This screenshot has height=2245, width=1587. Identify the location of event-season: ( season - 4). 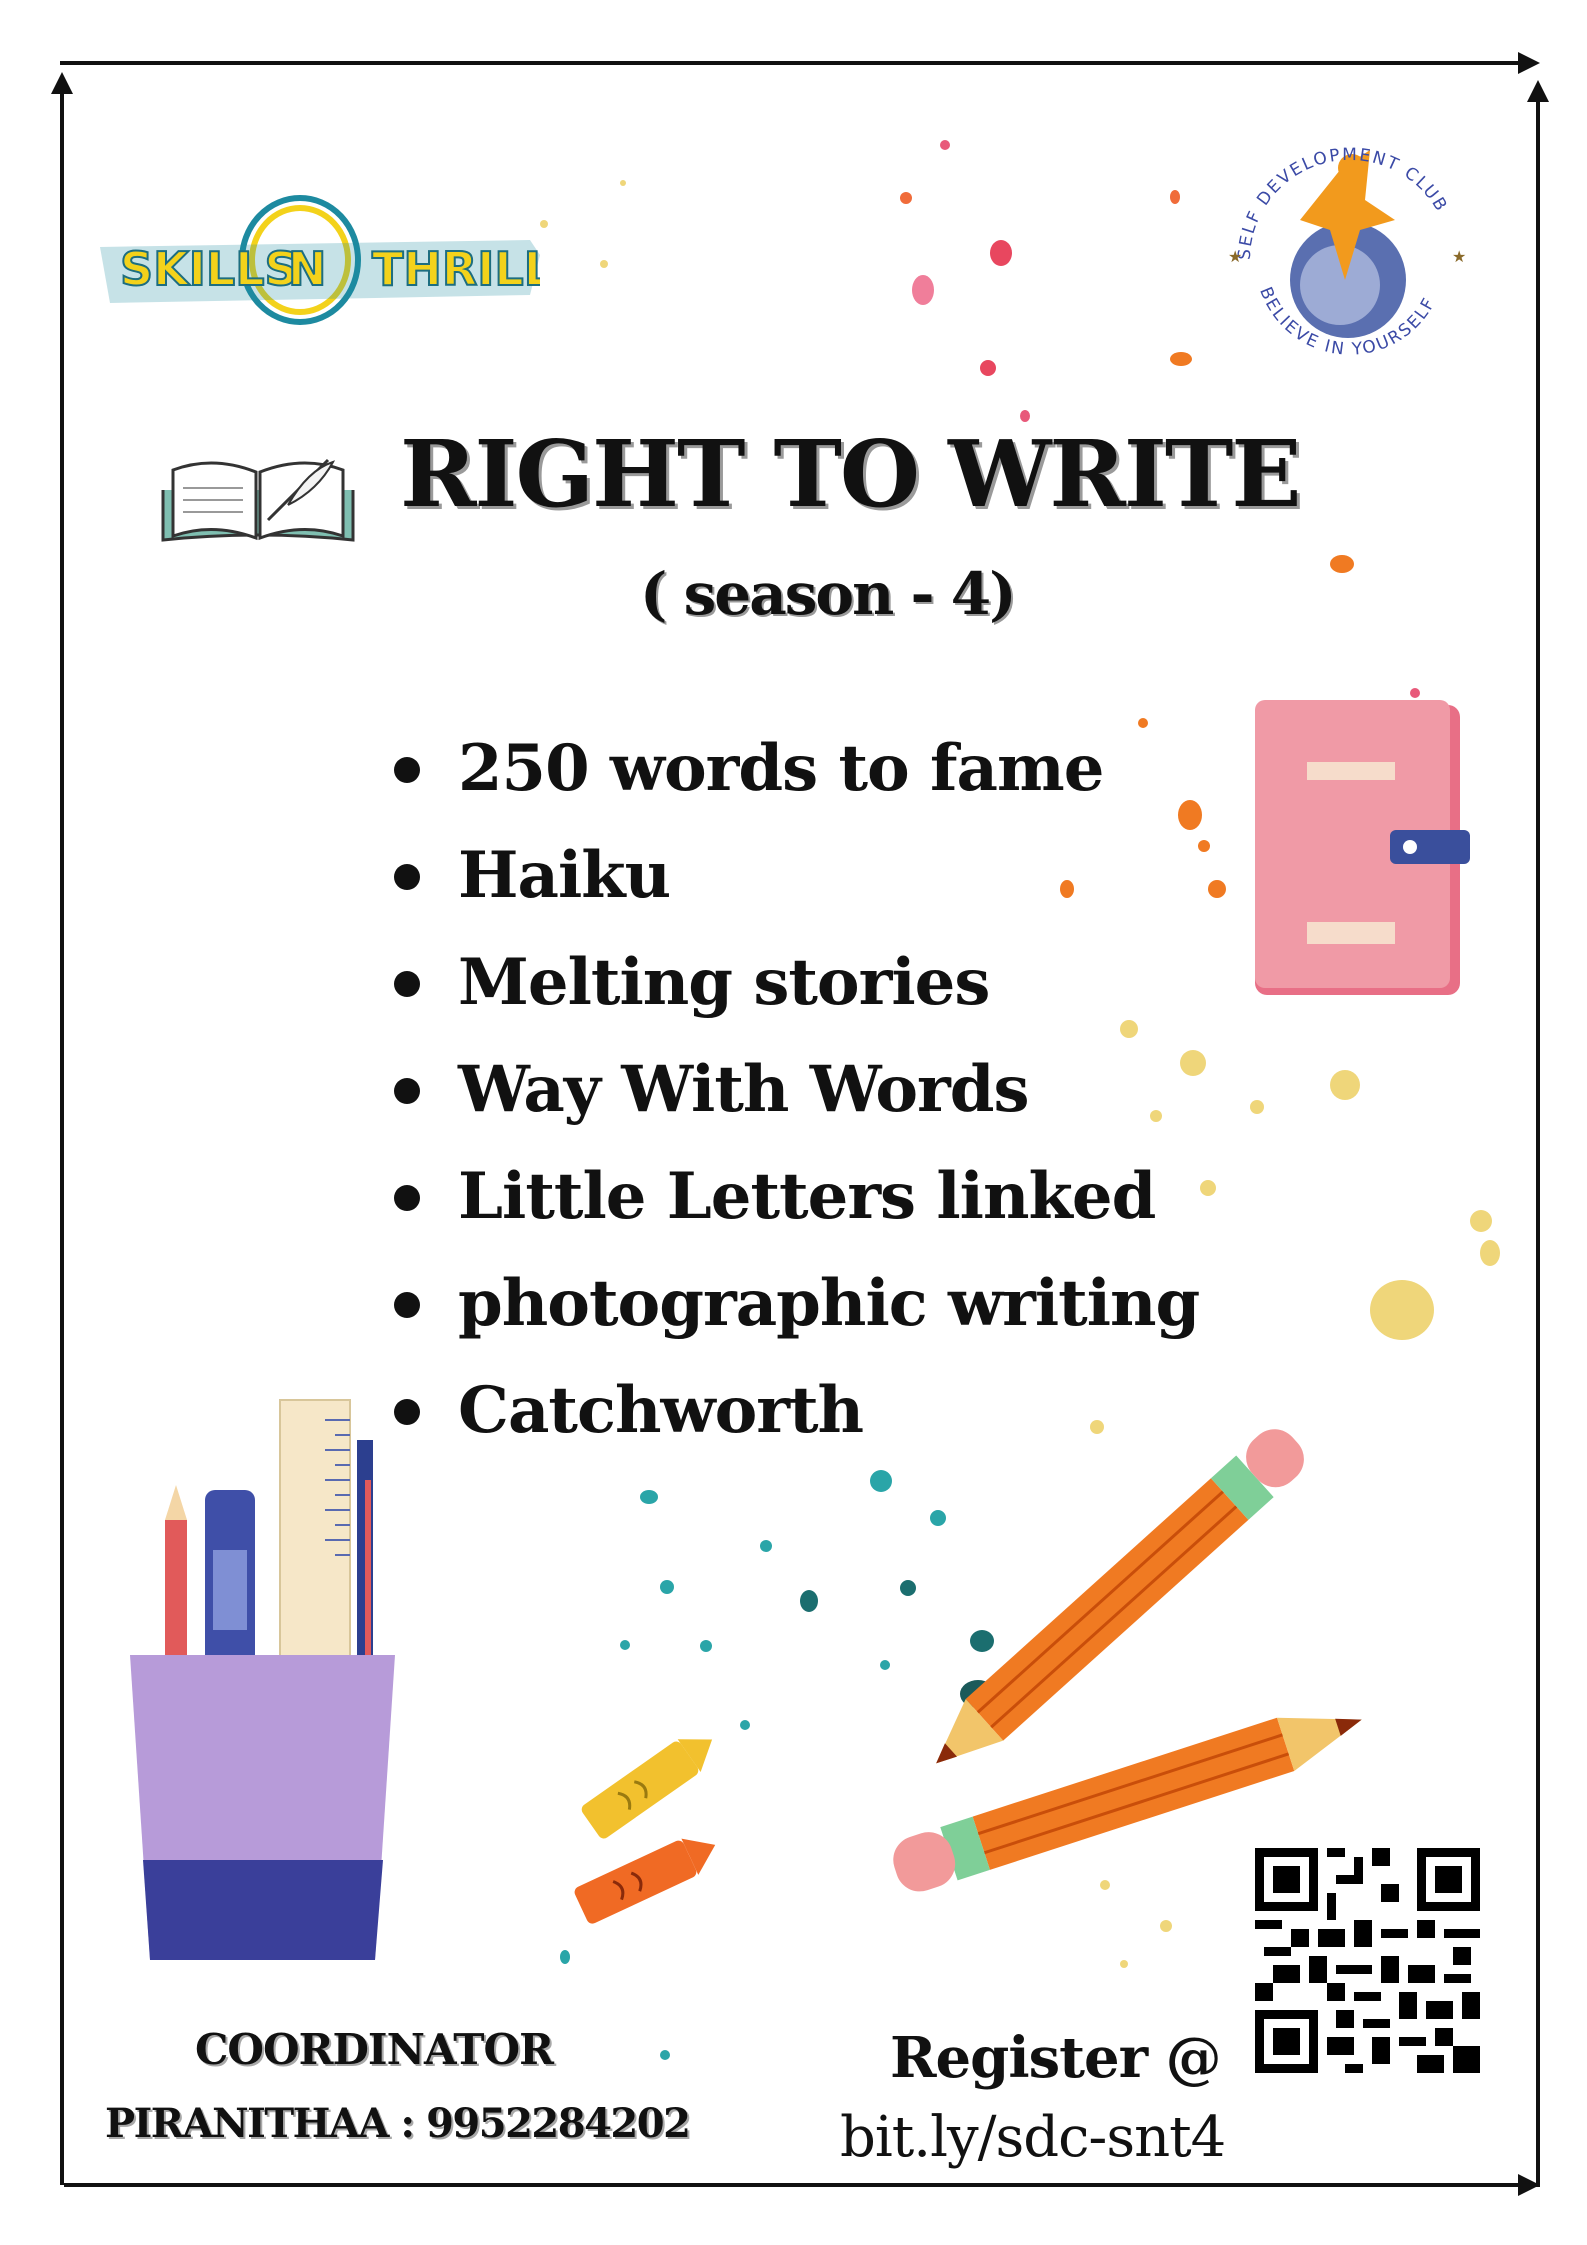
(828, 594).